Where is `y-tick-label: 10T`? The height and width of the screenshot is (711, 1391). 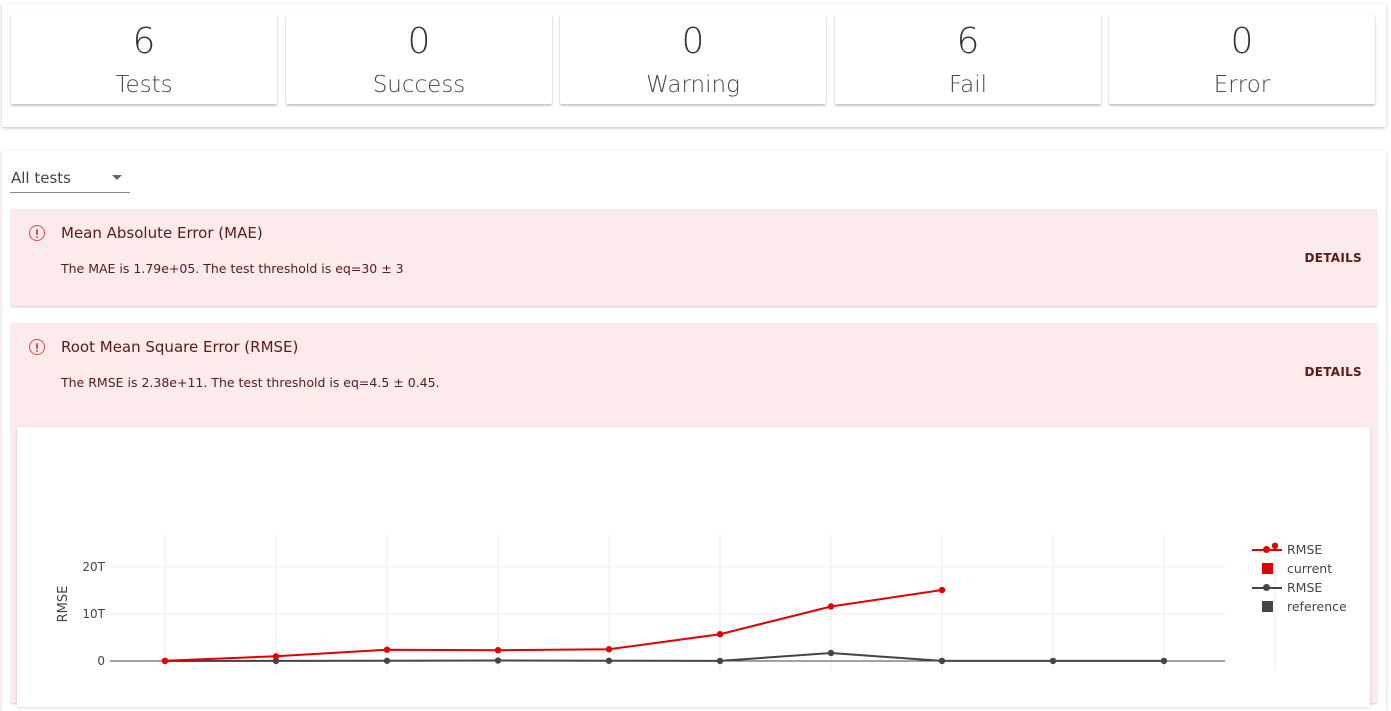 y-tick-label: 10T is located at coordinates (93, 614).